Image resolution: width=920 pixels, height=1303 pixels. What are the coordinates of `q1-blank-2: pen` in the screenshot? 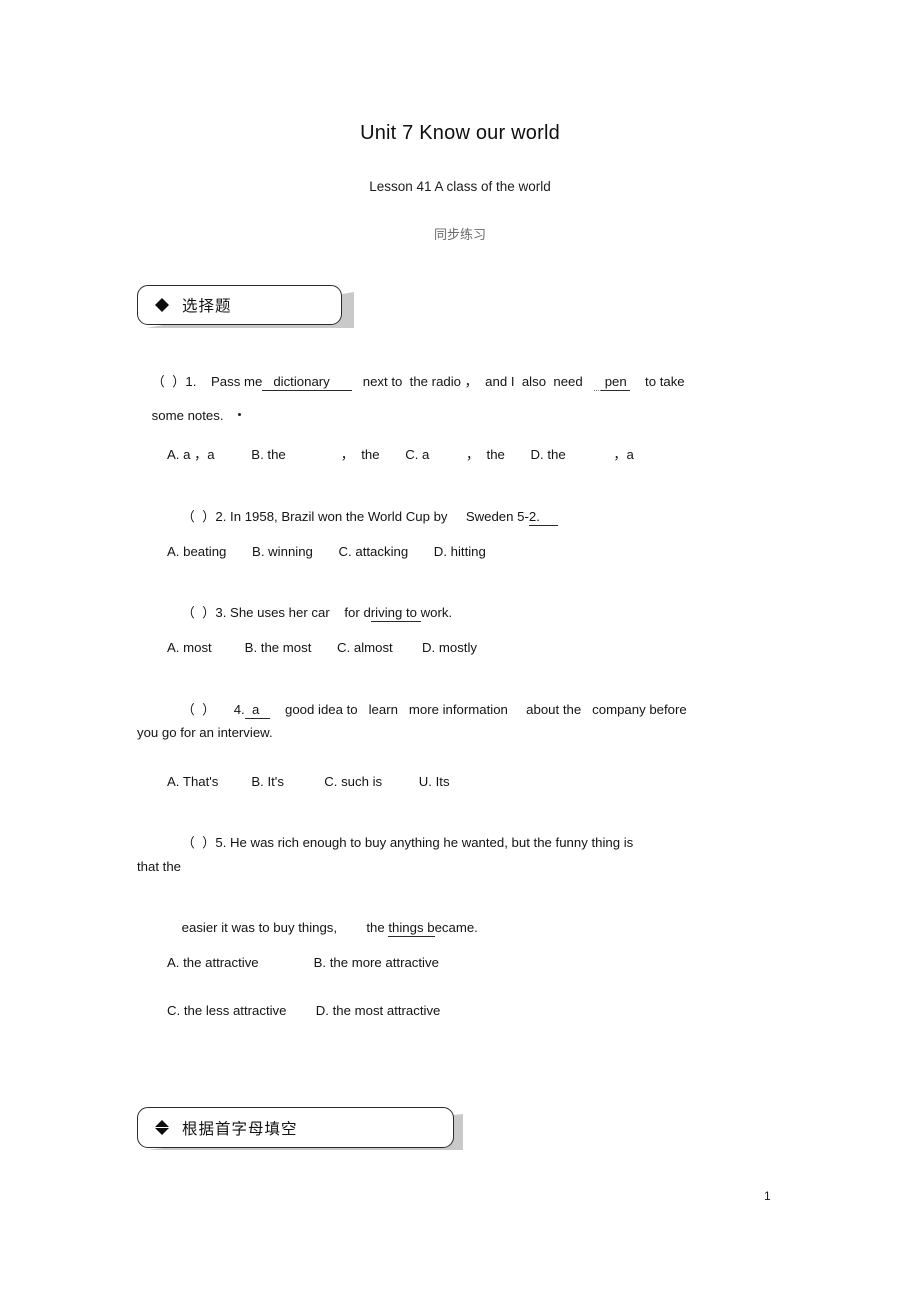 It's located at (616, 383).